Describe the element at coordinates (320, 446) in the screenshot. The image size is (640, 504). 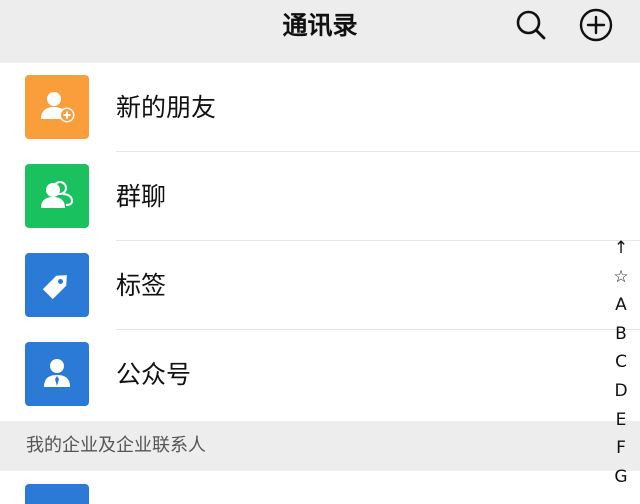
I see `section-header-enterprise: 我的企业及企业联系人` at that location.